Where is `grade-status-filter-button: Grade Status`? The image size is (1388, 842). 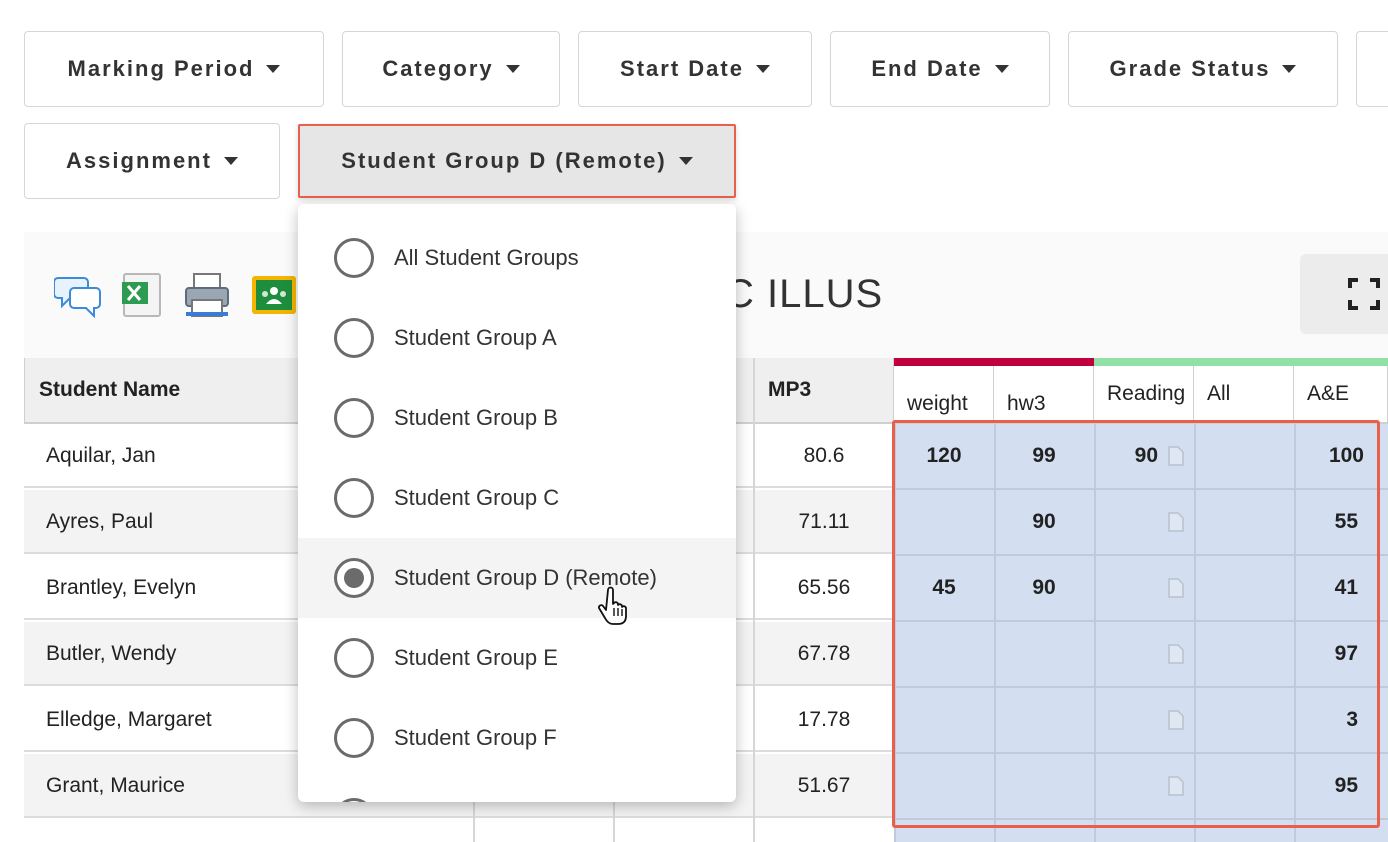
grade-status-filter-button: Grade Status is located at coordinates (1203, 69).